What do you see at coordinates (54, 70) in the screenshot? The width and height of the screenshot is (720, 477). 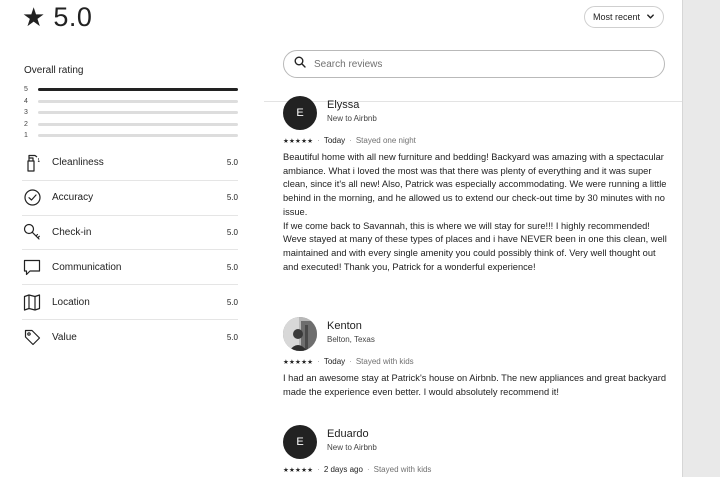 I see `overall-rating-title: Overall rating` at bounding box center [54, 70].